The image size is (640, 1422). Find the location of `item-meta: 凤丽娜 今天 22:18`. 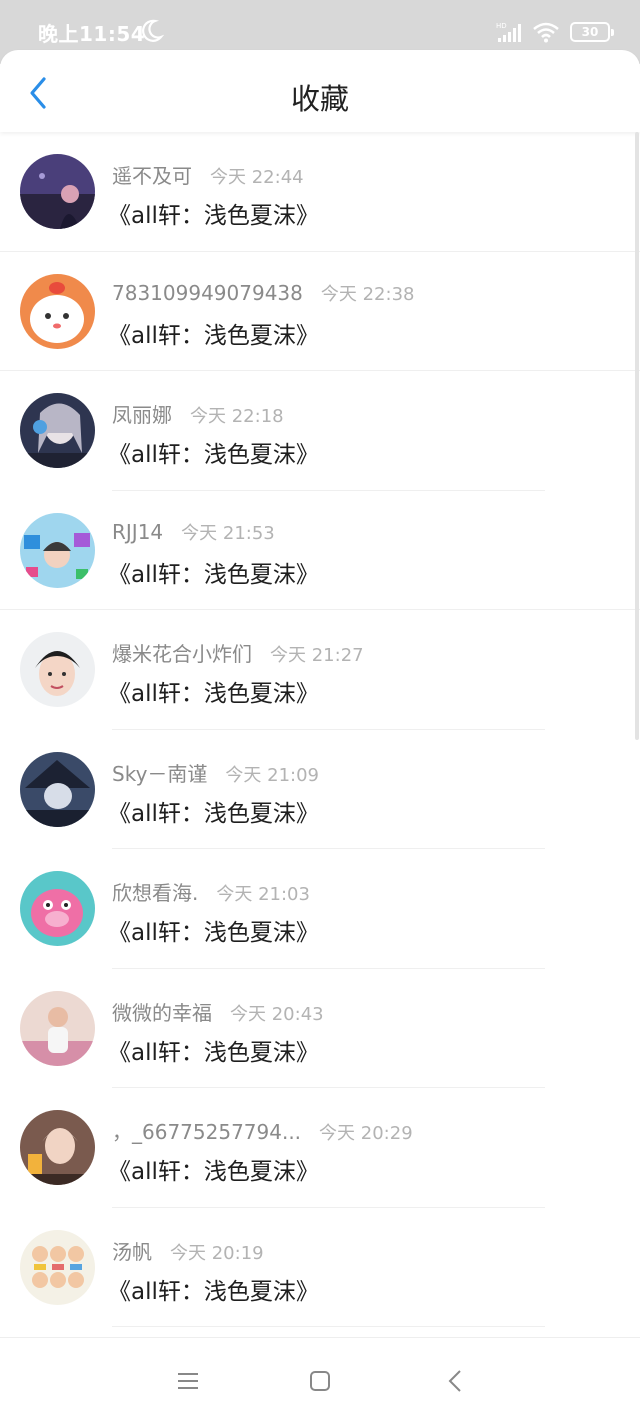

item-meta: 凤丽娜 今天 22:18 is located at coordinates (198, 413).